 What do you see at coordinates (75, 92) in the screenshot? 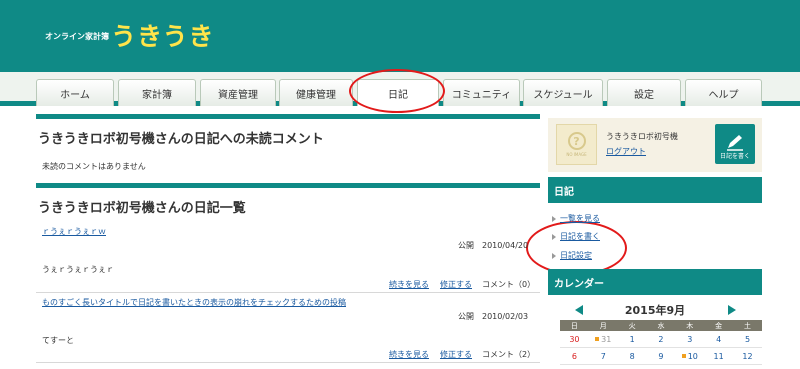
I see `tab-home: ホーム` at bounding box center [75, 92].